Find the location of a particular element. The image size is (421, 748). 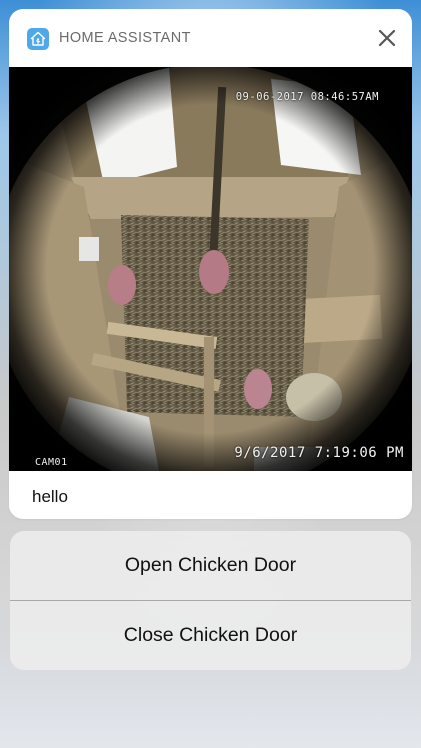

camera-label: CAM01 is located at coordinates (51, 462).